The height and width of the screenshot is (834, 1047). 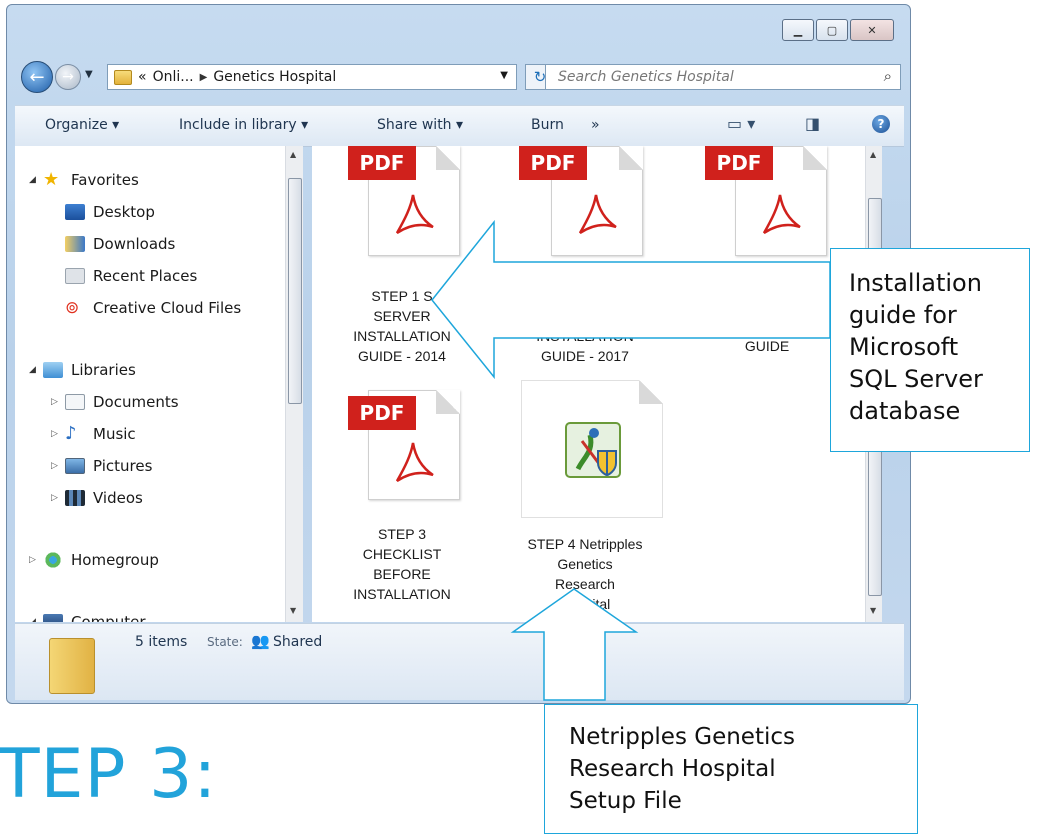 I want to click on slide-title: TEP 3:, so click(x=109, y=774).